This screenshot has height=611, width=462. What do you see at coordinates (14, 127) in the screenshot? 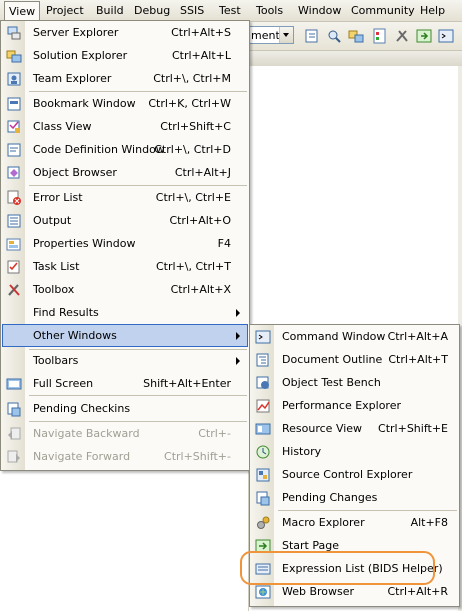
I see `class-view-icon` at bounding box center [14, 127].